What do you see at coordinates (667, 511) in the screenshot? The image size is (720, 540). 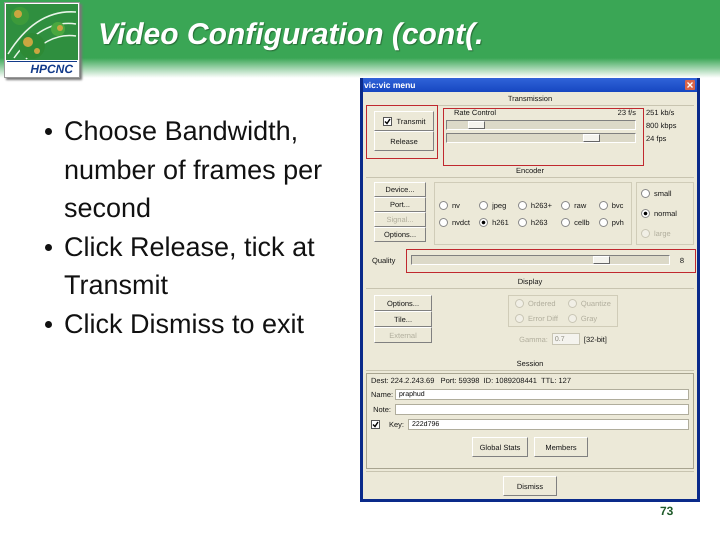 I see `page-number: 73` at bounding box center [667, 511].